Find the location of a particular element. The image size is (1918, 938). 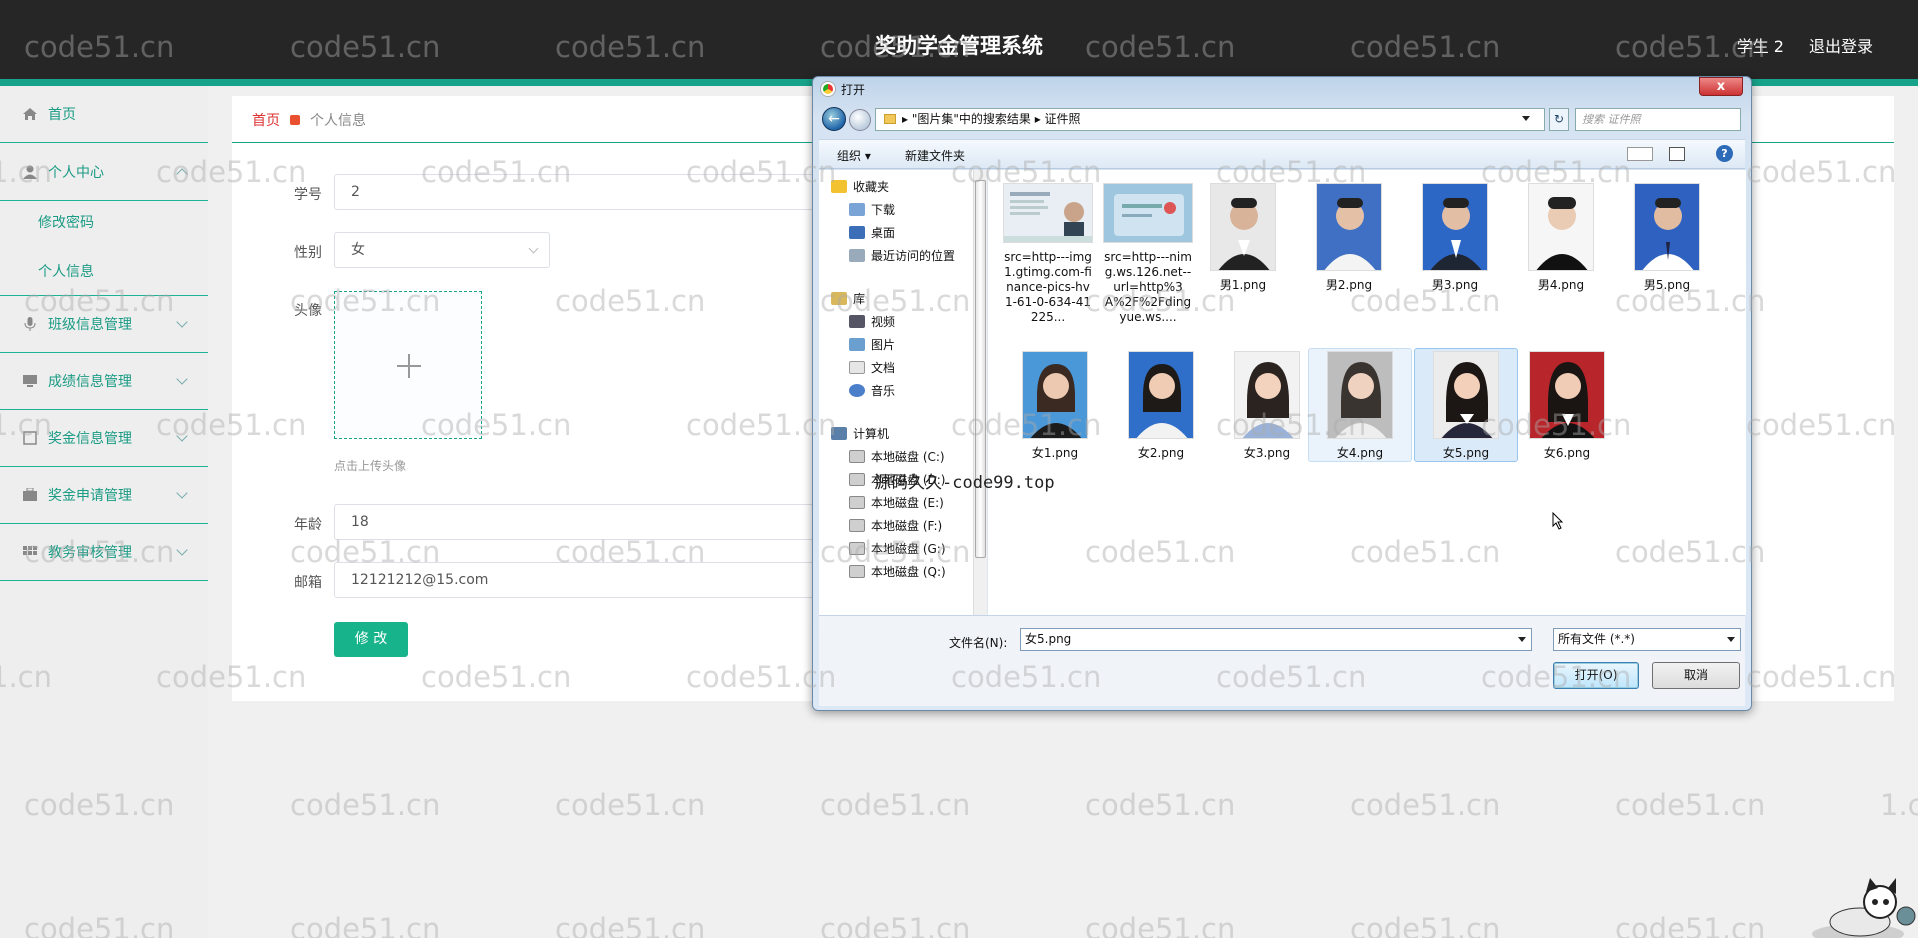

sidebar-item-class-mgmt: 班级信息管理 is located at coordinates (104, 324).